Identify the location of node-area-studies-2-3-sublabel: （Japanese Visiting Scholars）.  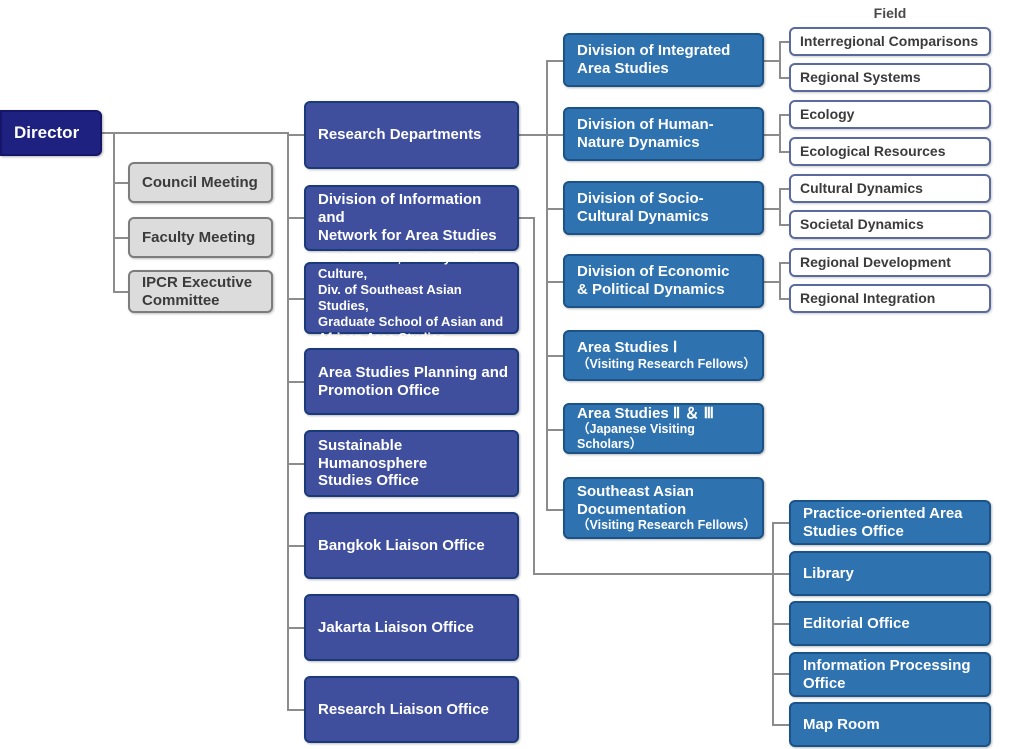
(636, 437).